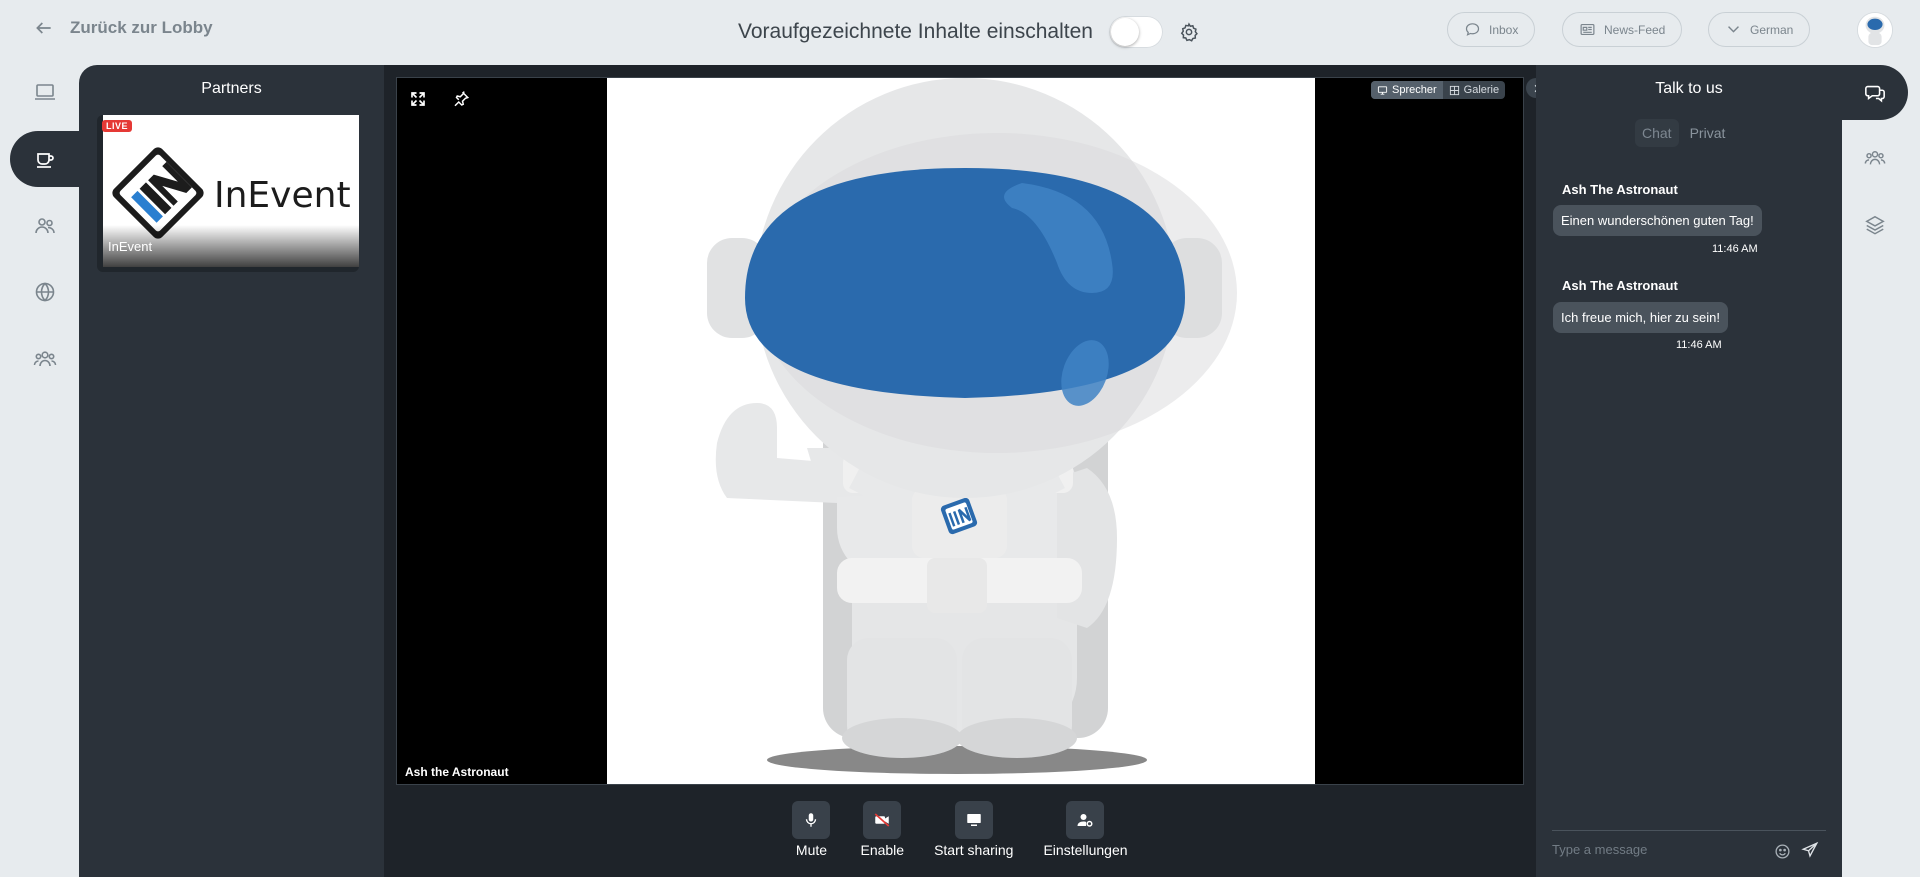  What do you see at coordinates (1189, 32) in the screenshot?
I see `gear-icon` at bounding box center [1189, 32].